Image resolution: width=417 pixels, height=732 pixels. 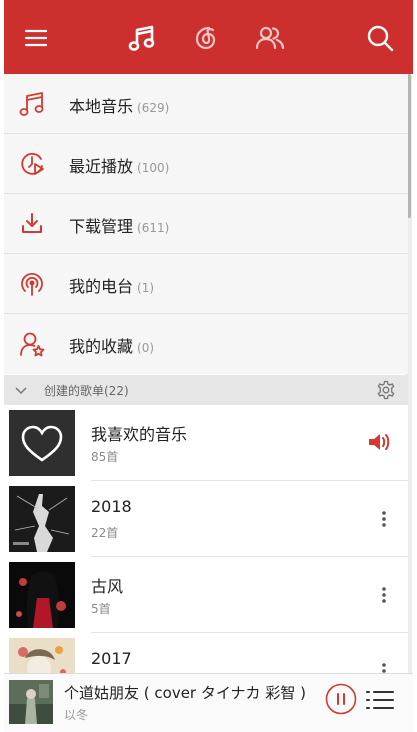 What do you see at coordinates (111, 506) in the screenshot?
I see `playlist-name: 2018` at bounding box center [111, 506].